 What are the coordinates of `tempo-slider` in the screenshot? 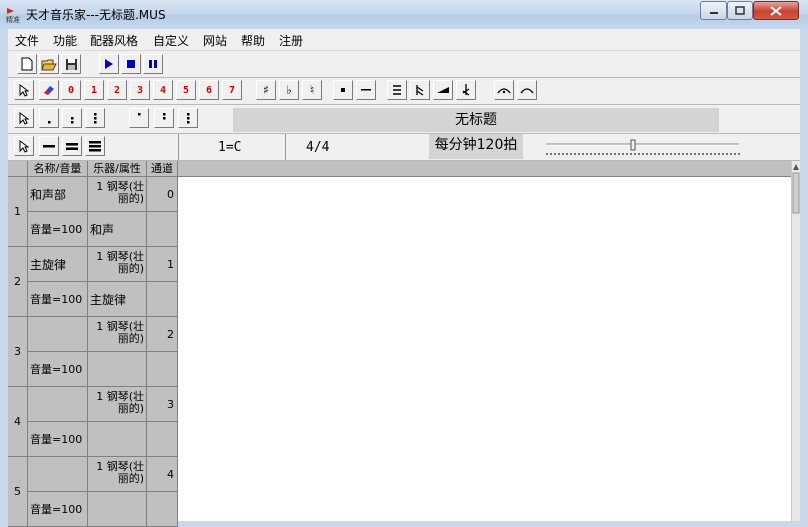 It's located at (643, 147).